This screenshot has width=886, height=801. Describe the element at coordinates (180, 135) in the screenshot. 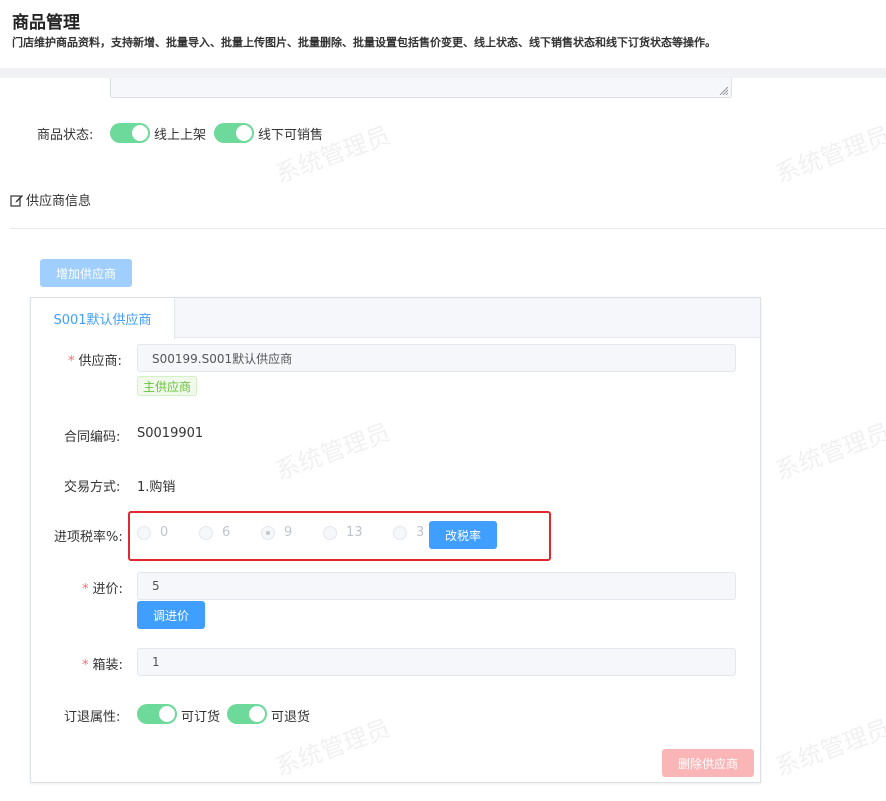

I see `online-listing-label: 线上上架` at that location.